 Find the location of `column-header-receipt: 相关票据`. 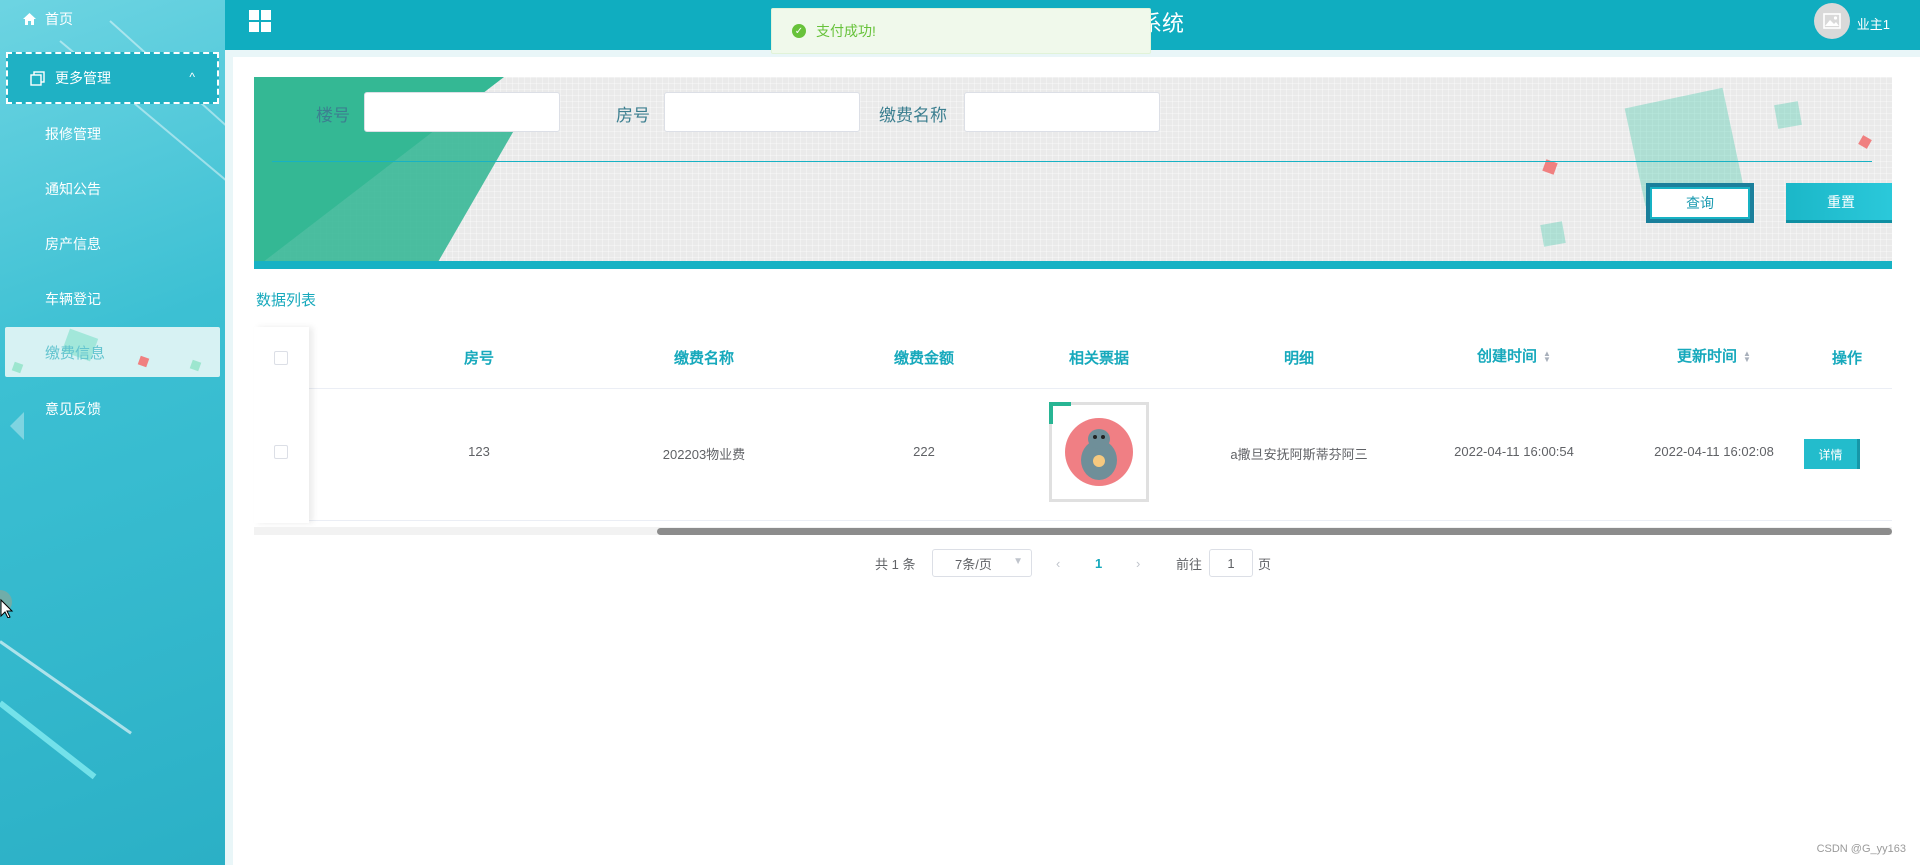

column-header-receipt: 相关票据 is located at coordinates (1098, 358).